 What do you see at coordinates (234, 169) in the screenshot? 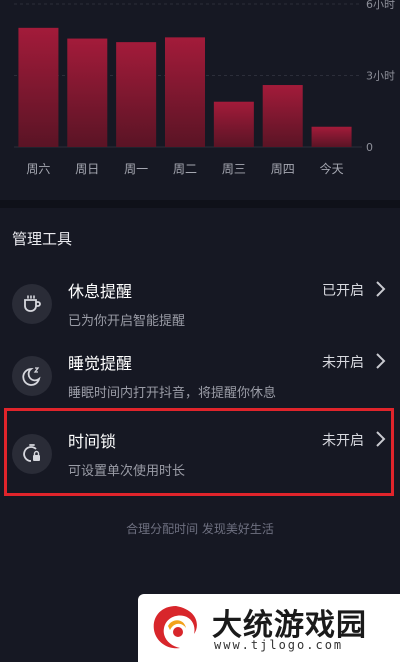
I see `x-tick-label: 周三` at bounding box center [234, 169].